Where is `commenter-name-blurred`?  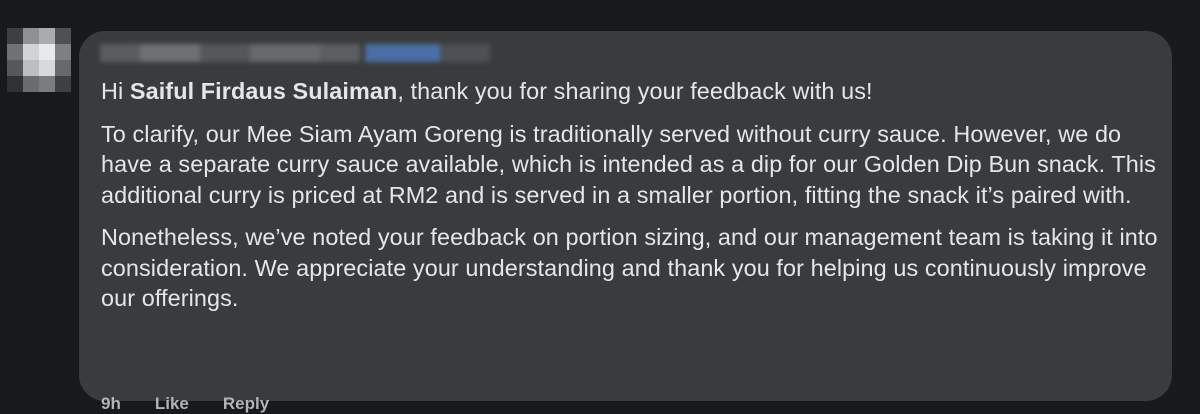
commenter-name-blurred is located at coordinates (295, 53).